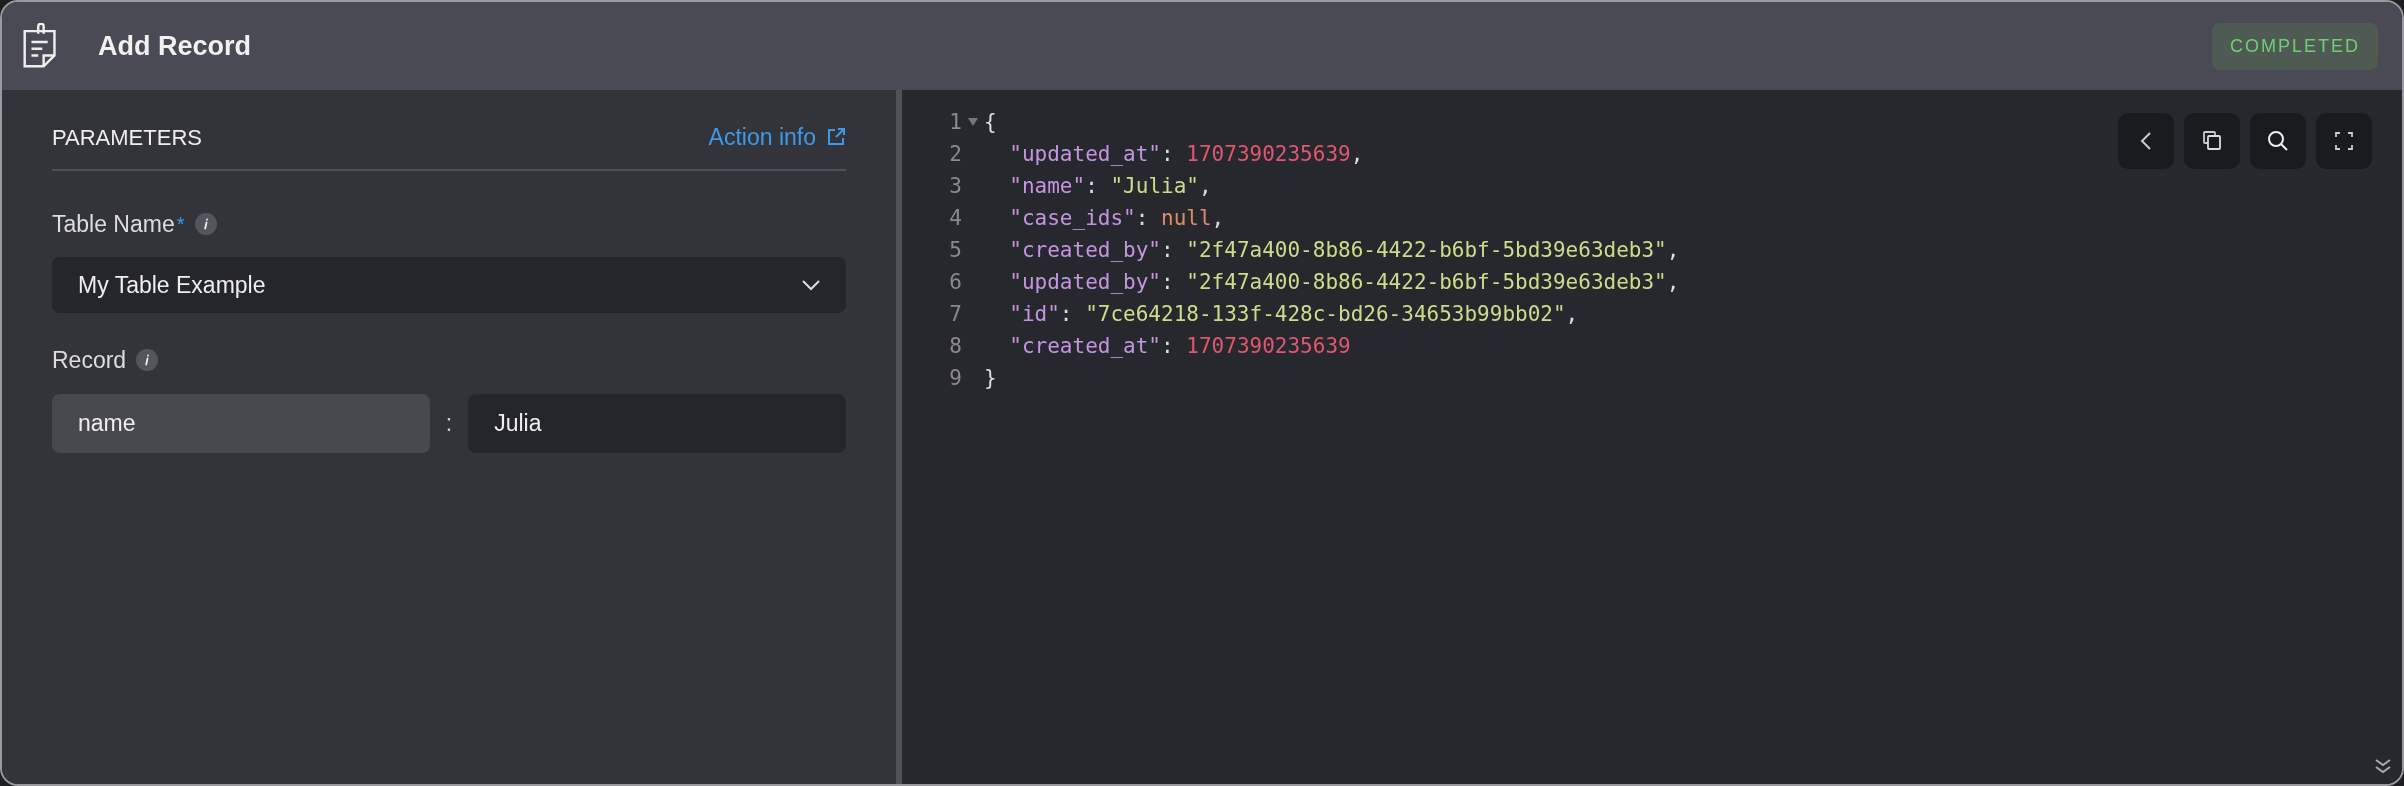 This screenshot has width=2404, height=786. What do you see at coordinates (990, 378) in the screenshot?
I see `code-line: }` at bounding box center [990, 378].